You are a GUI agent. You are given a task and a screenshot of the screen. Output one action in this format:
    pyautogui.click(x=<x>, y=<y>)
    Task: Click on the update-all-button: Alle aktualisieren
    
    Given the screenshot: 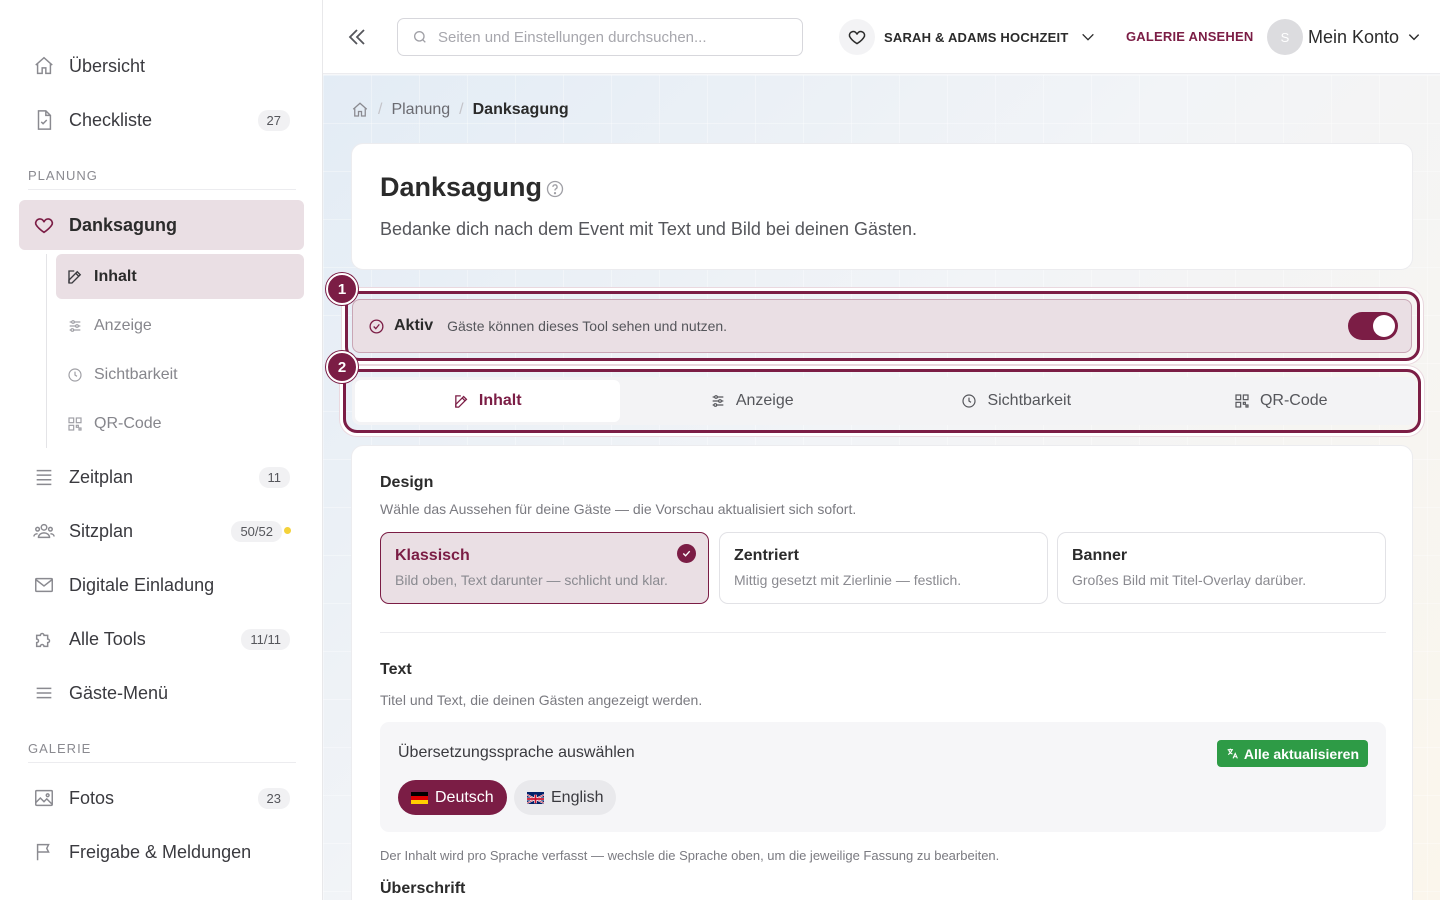 What is the action you would take?
    pyautogui.click(x=1292, y=753)
    